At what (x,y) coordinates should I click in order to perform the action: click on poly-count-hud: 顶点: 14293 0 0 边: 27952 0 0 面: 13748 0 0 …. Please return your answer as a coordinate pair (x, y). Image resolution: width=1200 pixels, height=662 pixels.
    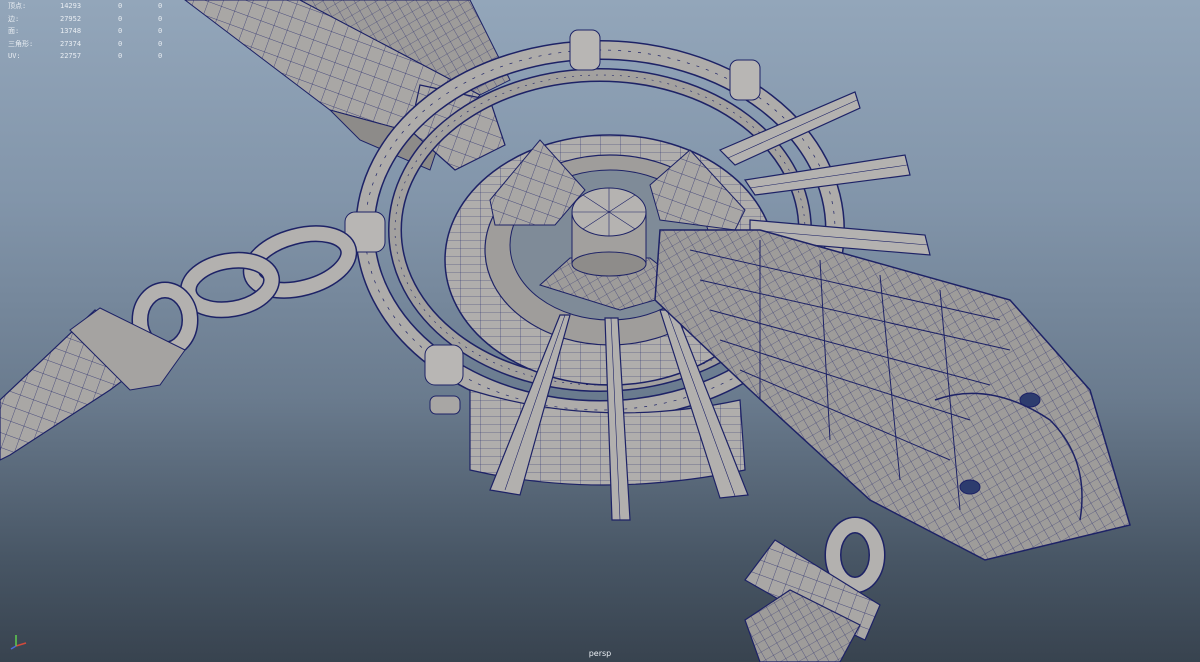
    Looking at the image, I should click on (93, 31).